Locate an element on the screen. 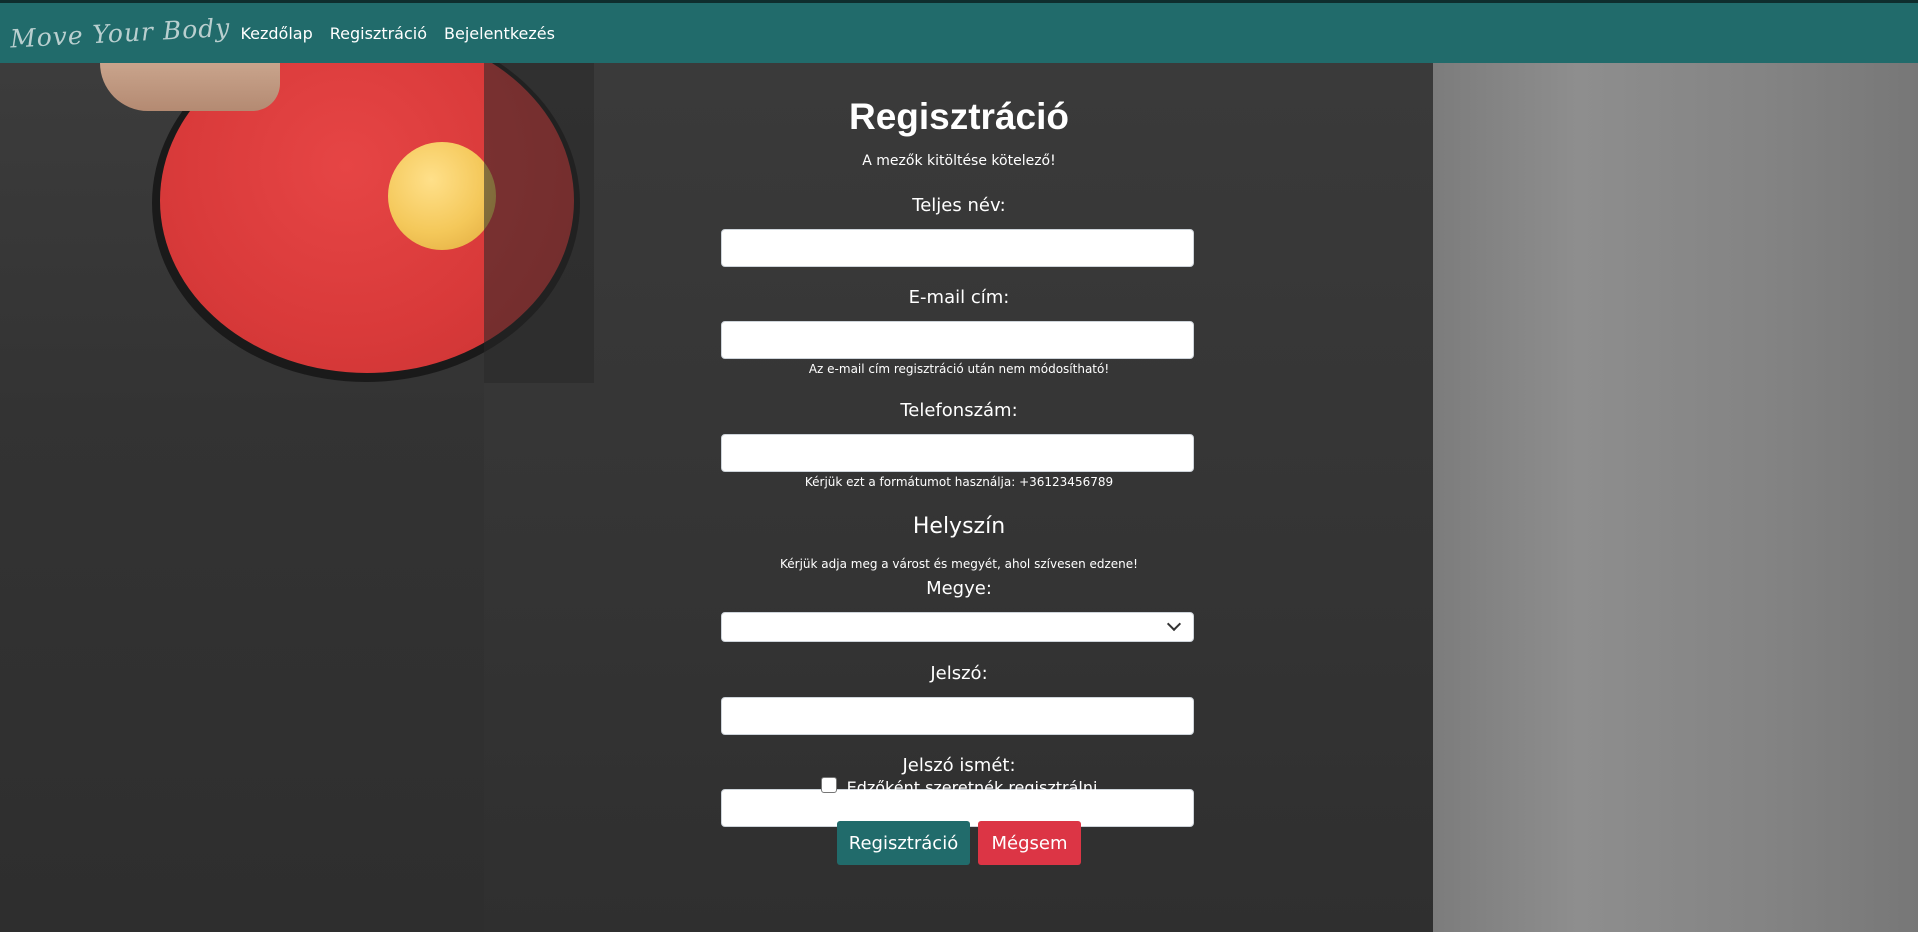 The image size is (1918, 932). full-name-input is located at coordinates (957, 248).